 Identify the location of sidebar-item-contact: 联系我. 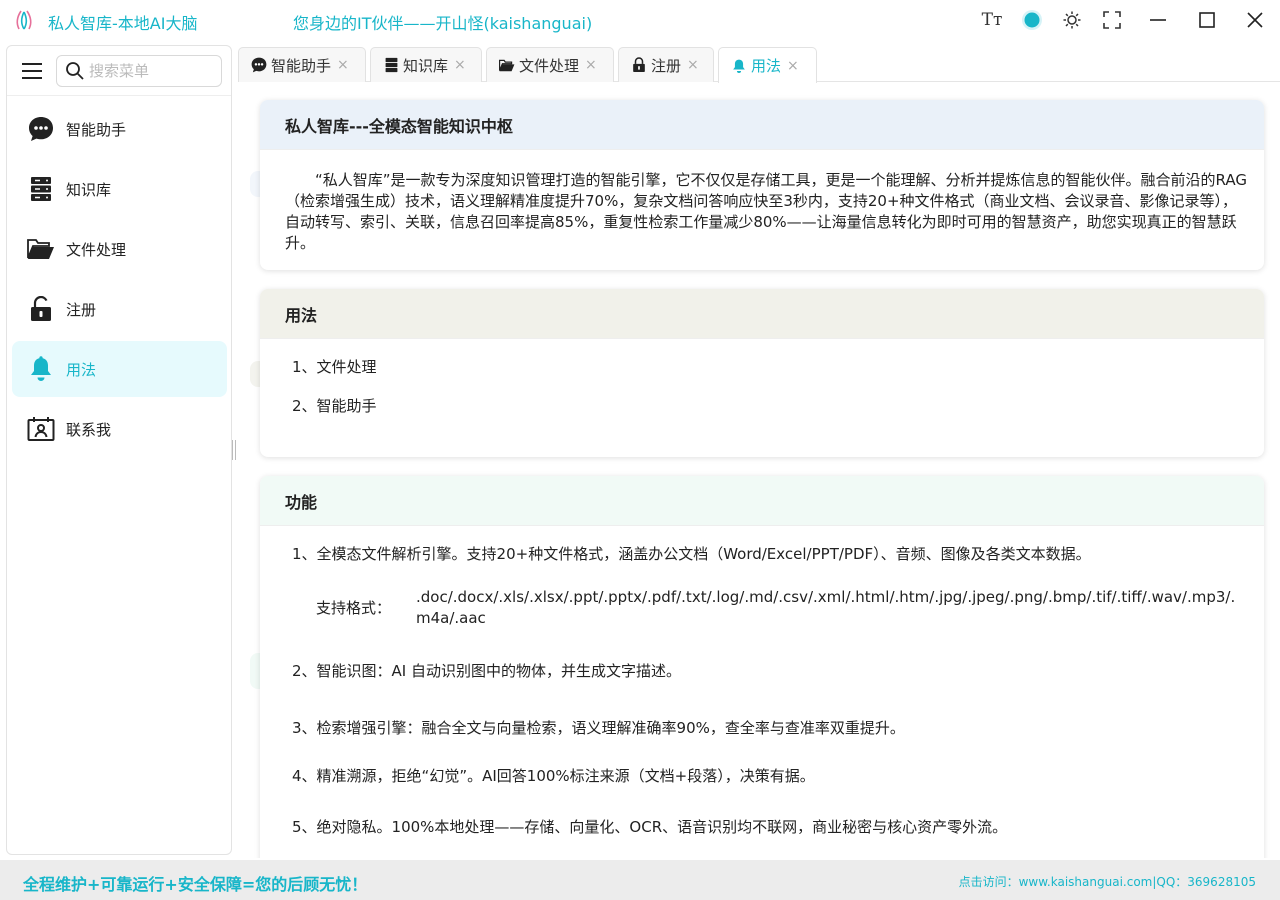
(119, 429).